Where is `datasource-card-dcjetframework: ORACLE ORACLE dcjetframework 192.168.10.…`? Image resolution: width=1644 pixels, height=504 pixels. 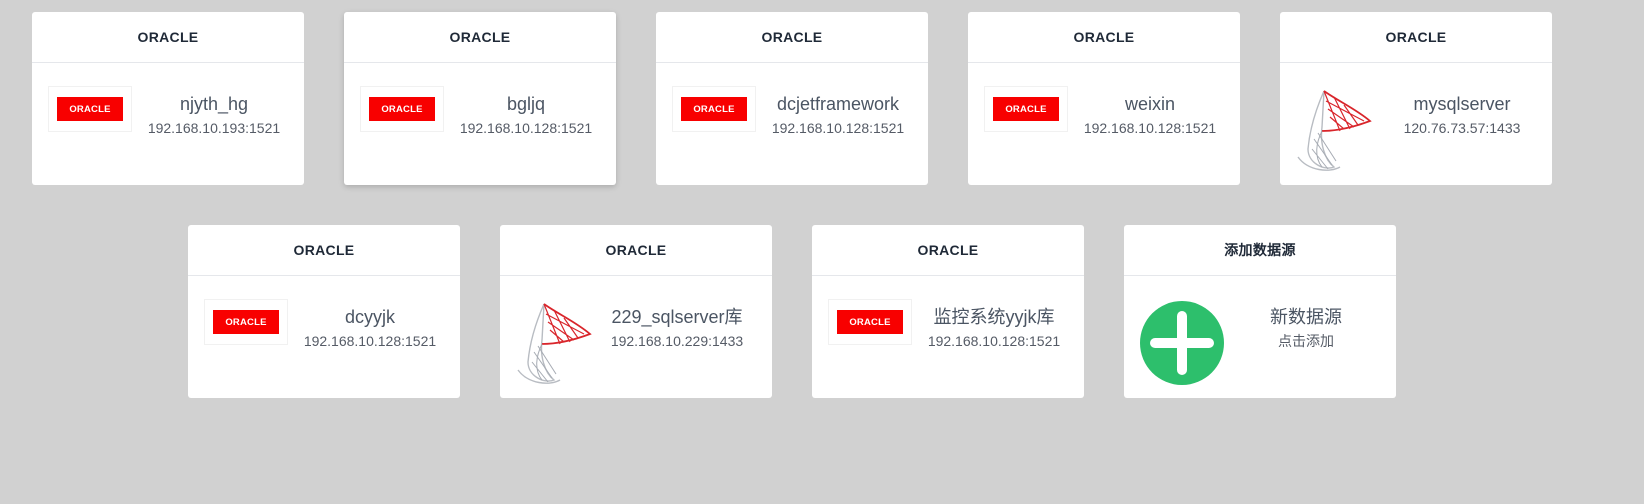 datasource-card-dcjetframework: ORACLE ORACLE dcjetframework 192.168.10.… is located at coordinates (792, 98).